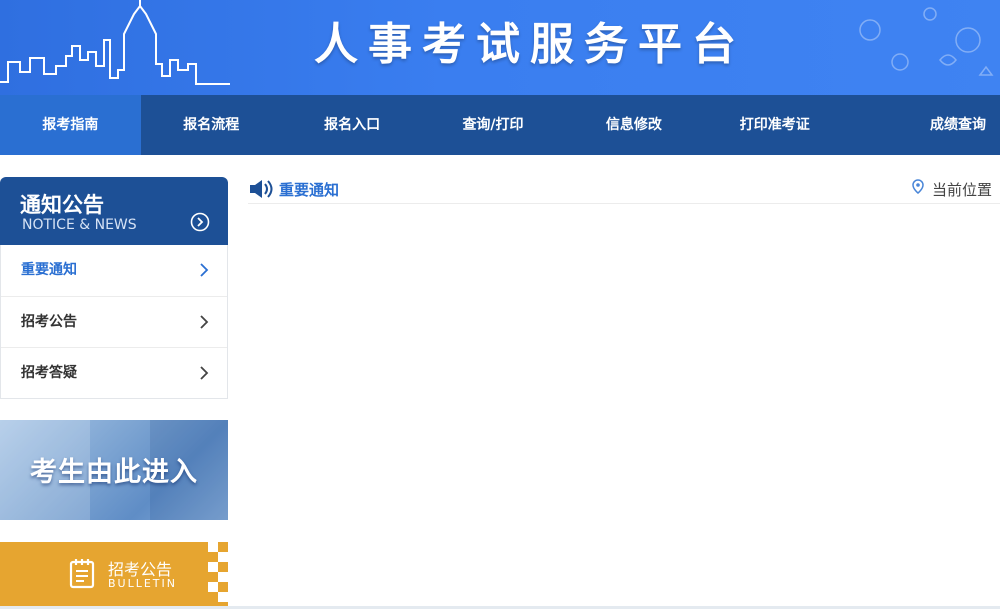 This screenshot has height=609, width=1000. Describe the element at coordinates (114, 270) in the screenshot. I see `sidebar-item-important-notice: 重要通知` at that location.